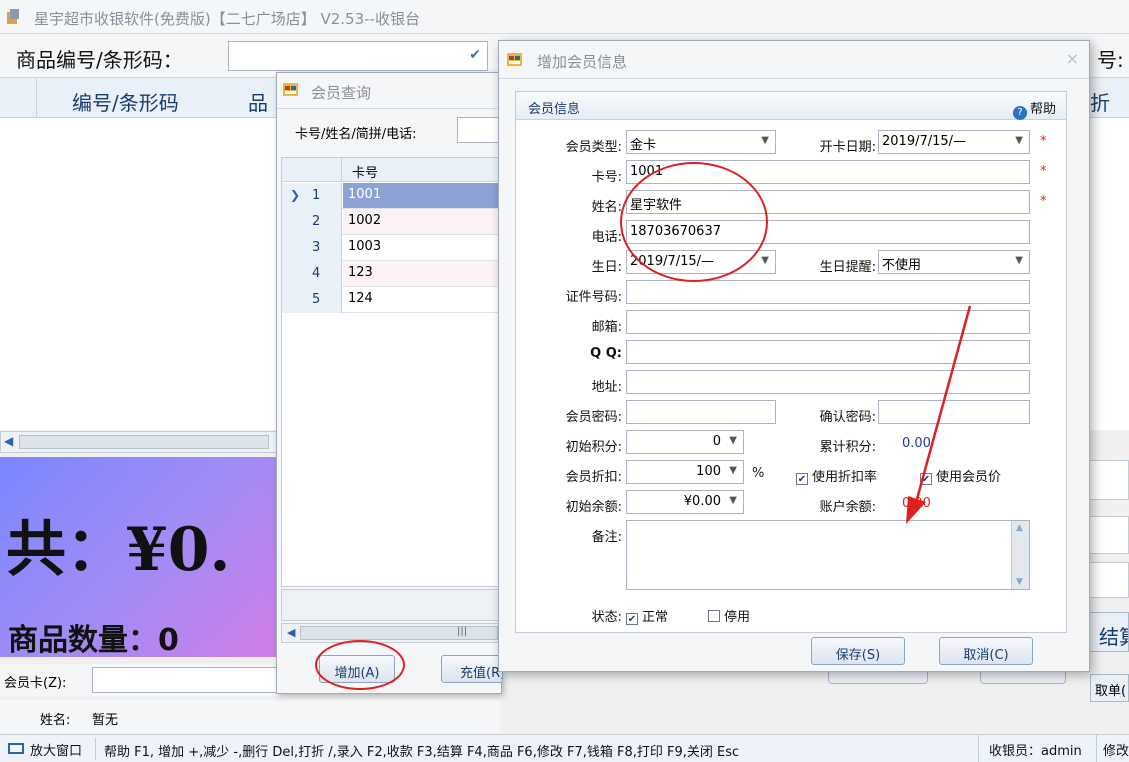  Describe the element at coordinates (685, 472) in the screenshot. I see `discount-stepper: 100 ▼` at that location.